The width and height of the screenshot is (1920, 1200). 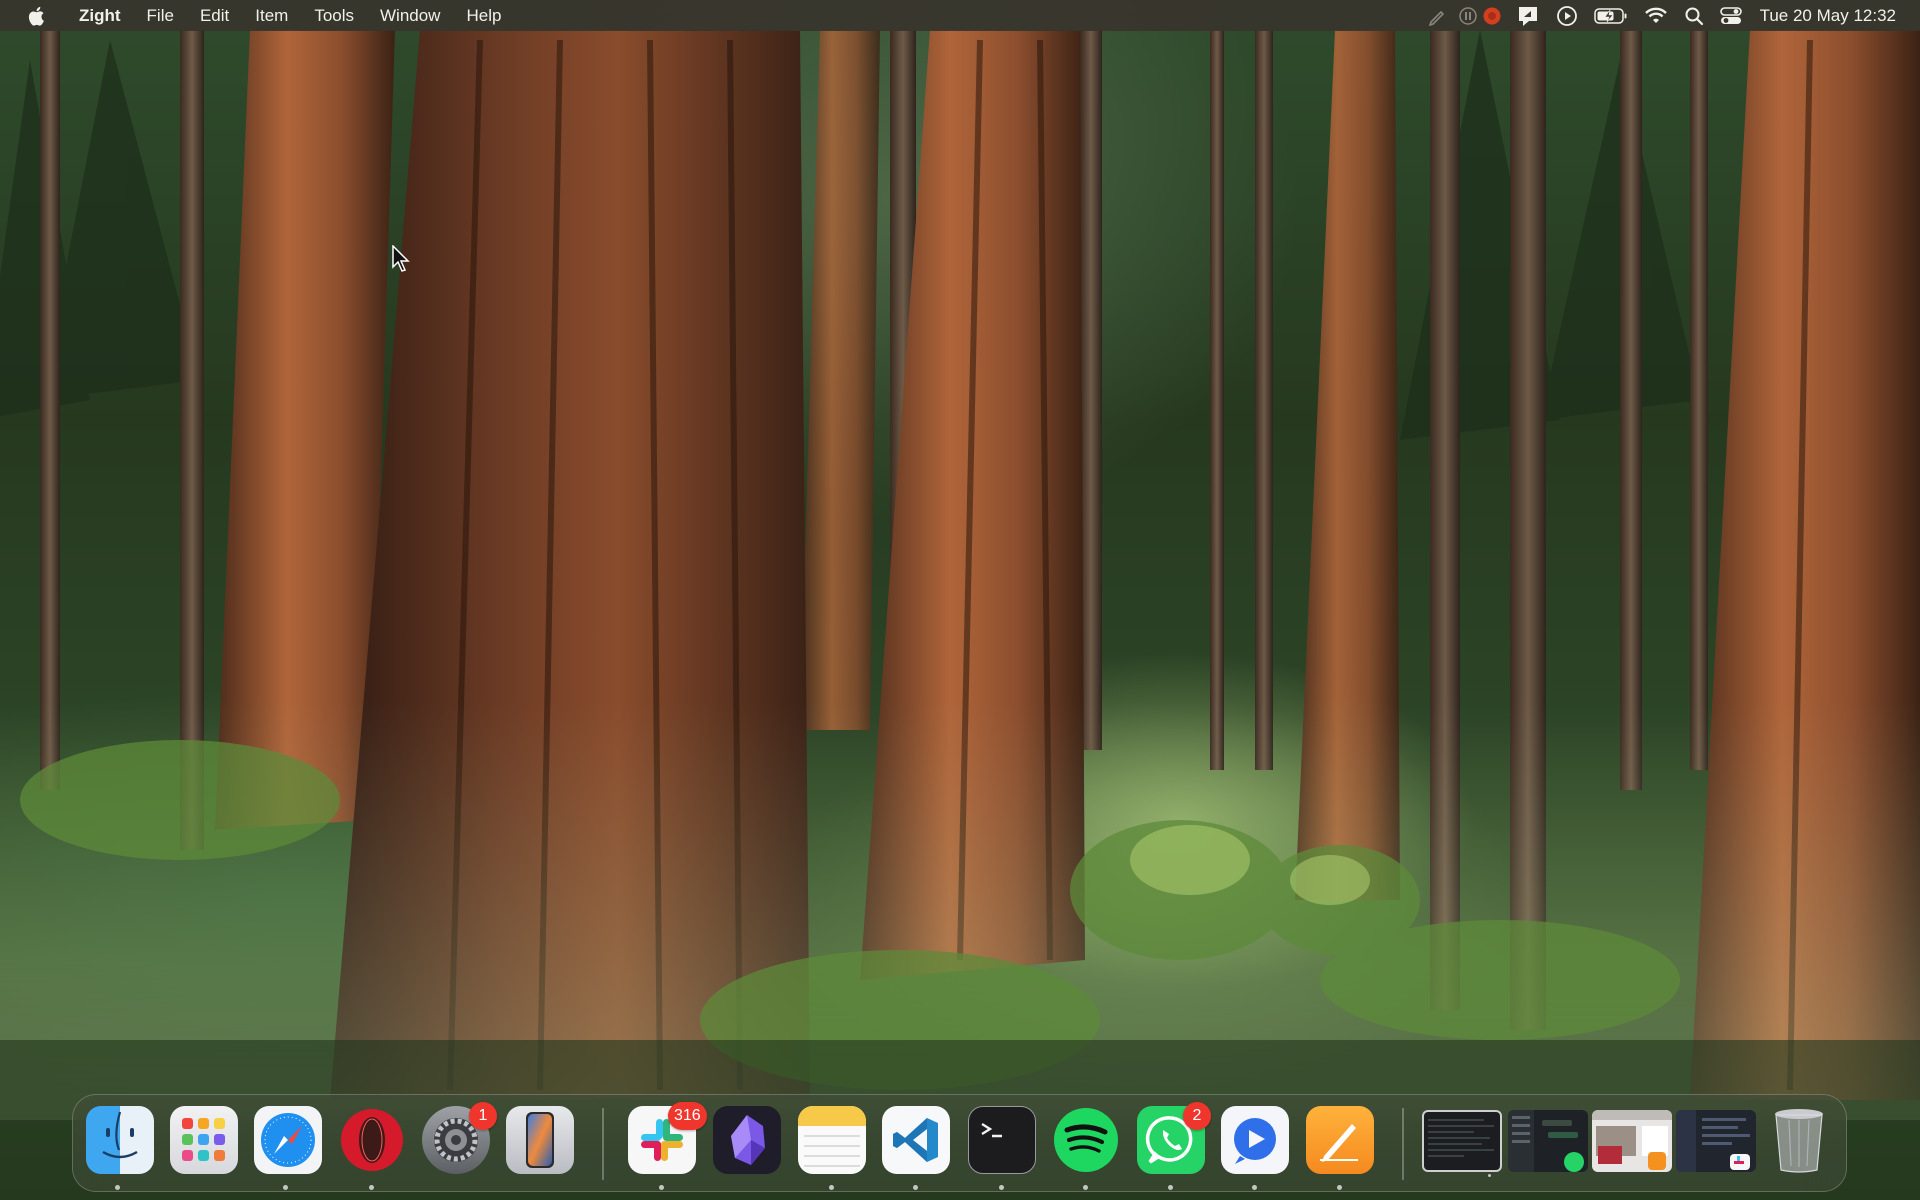 I want to click on apple-menu-icon, so click(x=37, y=16).